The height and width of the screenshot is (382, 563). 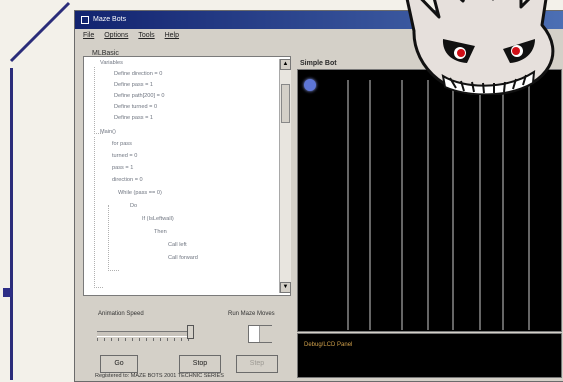 I want to click on tree-item-direction: direction = 0, so click(x=127, y=180).